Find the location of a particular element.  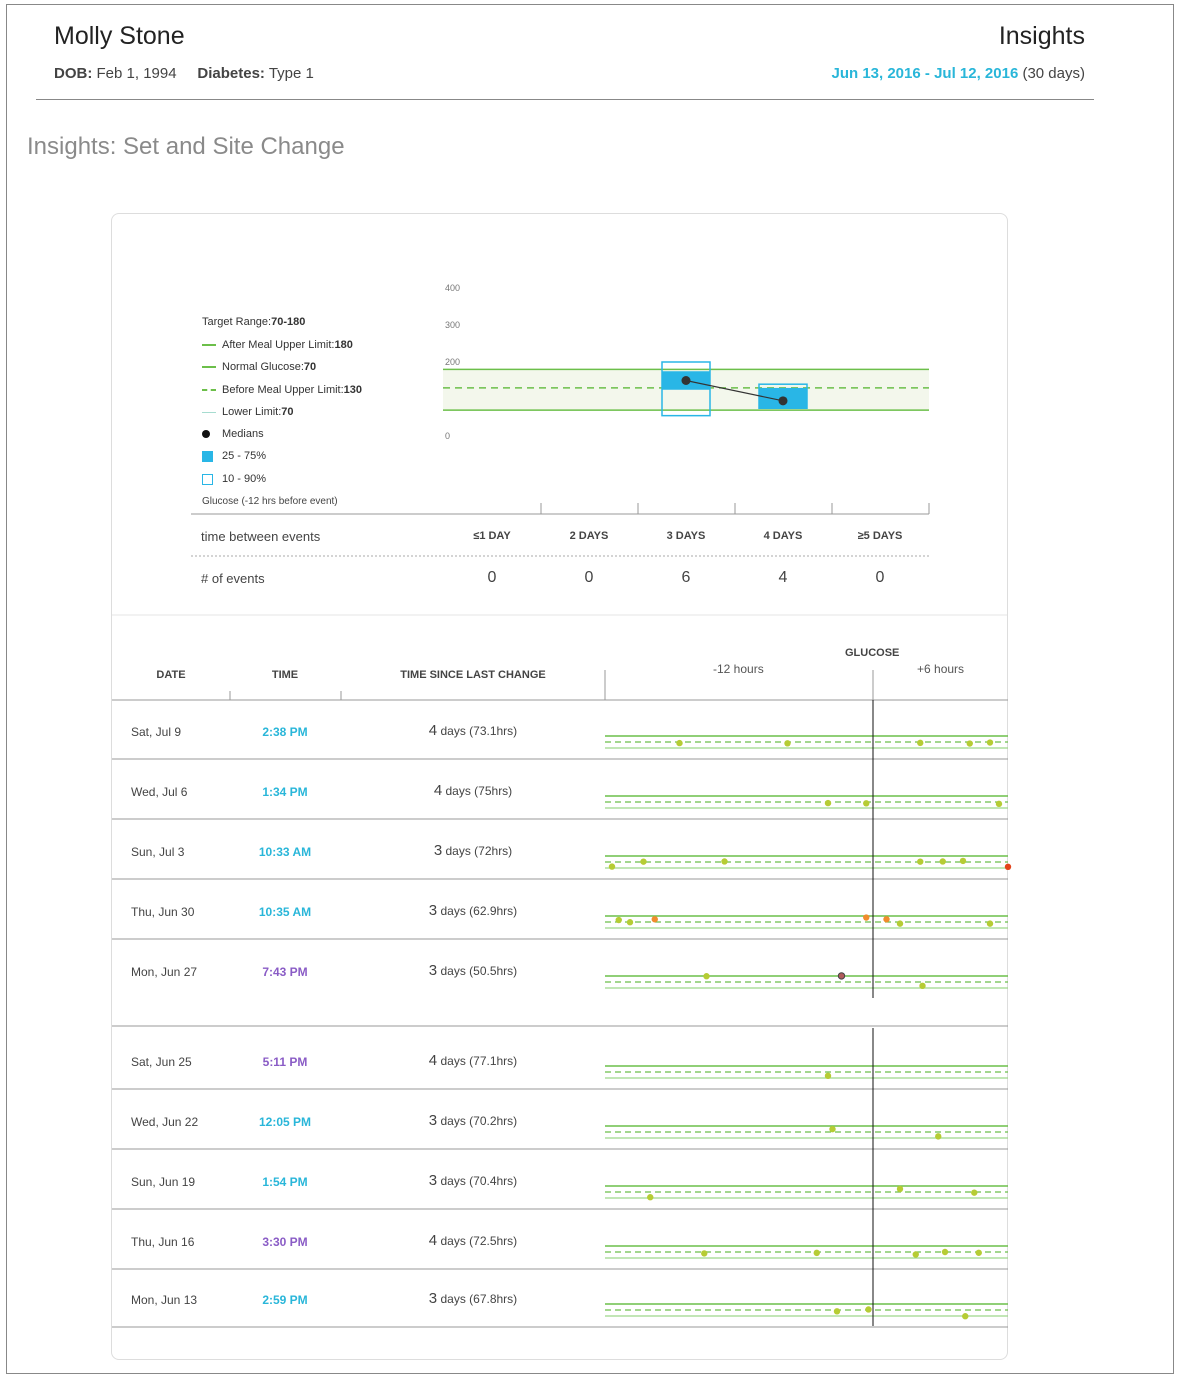

row-time-link: 7:43 PM is located at coordinates (285, 972).